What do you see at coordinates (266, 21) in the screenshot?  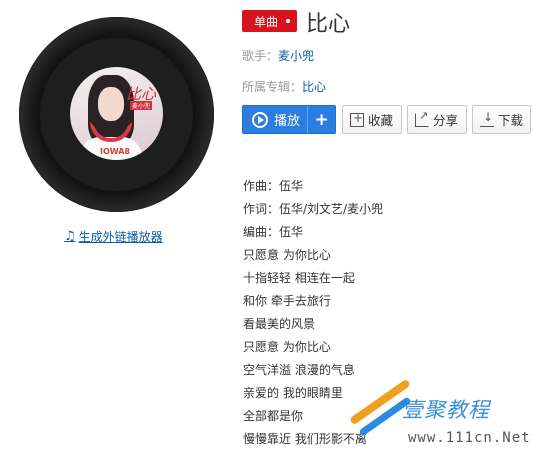 I see `single-tag-label: 单曲` at bounding box center [266, 21].